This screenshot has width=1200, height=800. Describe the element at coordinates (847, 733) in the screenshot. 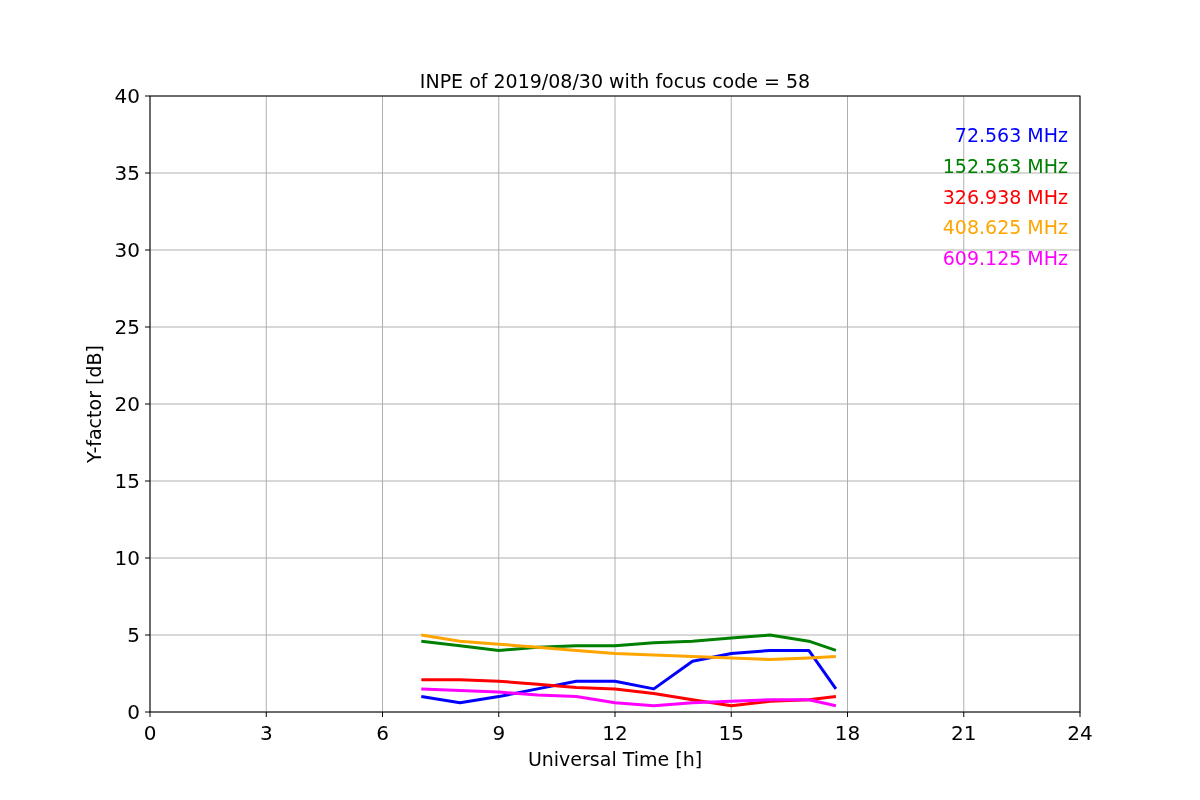

I see `tick-label: 18` at that location.